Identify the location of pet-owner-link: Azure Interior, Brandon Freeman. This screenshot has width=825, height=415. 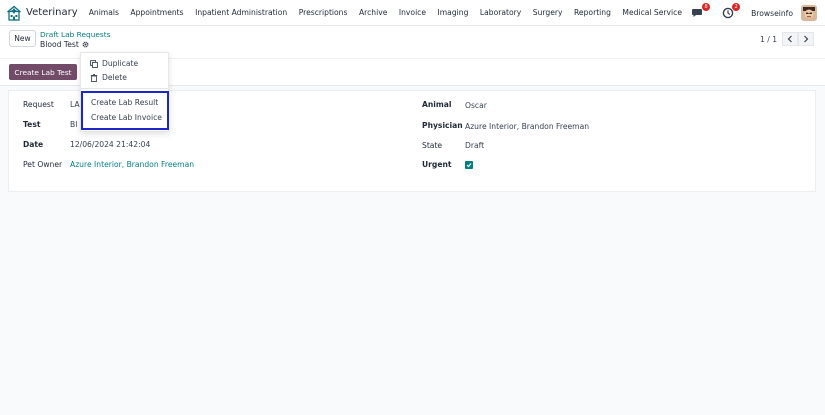
(132, 164).